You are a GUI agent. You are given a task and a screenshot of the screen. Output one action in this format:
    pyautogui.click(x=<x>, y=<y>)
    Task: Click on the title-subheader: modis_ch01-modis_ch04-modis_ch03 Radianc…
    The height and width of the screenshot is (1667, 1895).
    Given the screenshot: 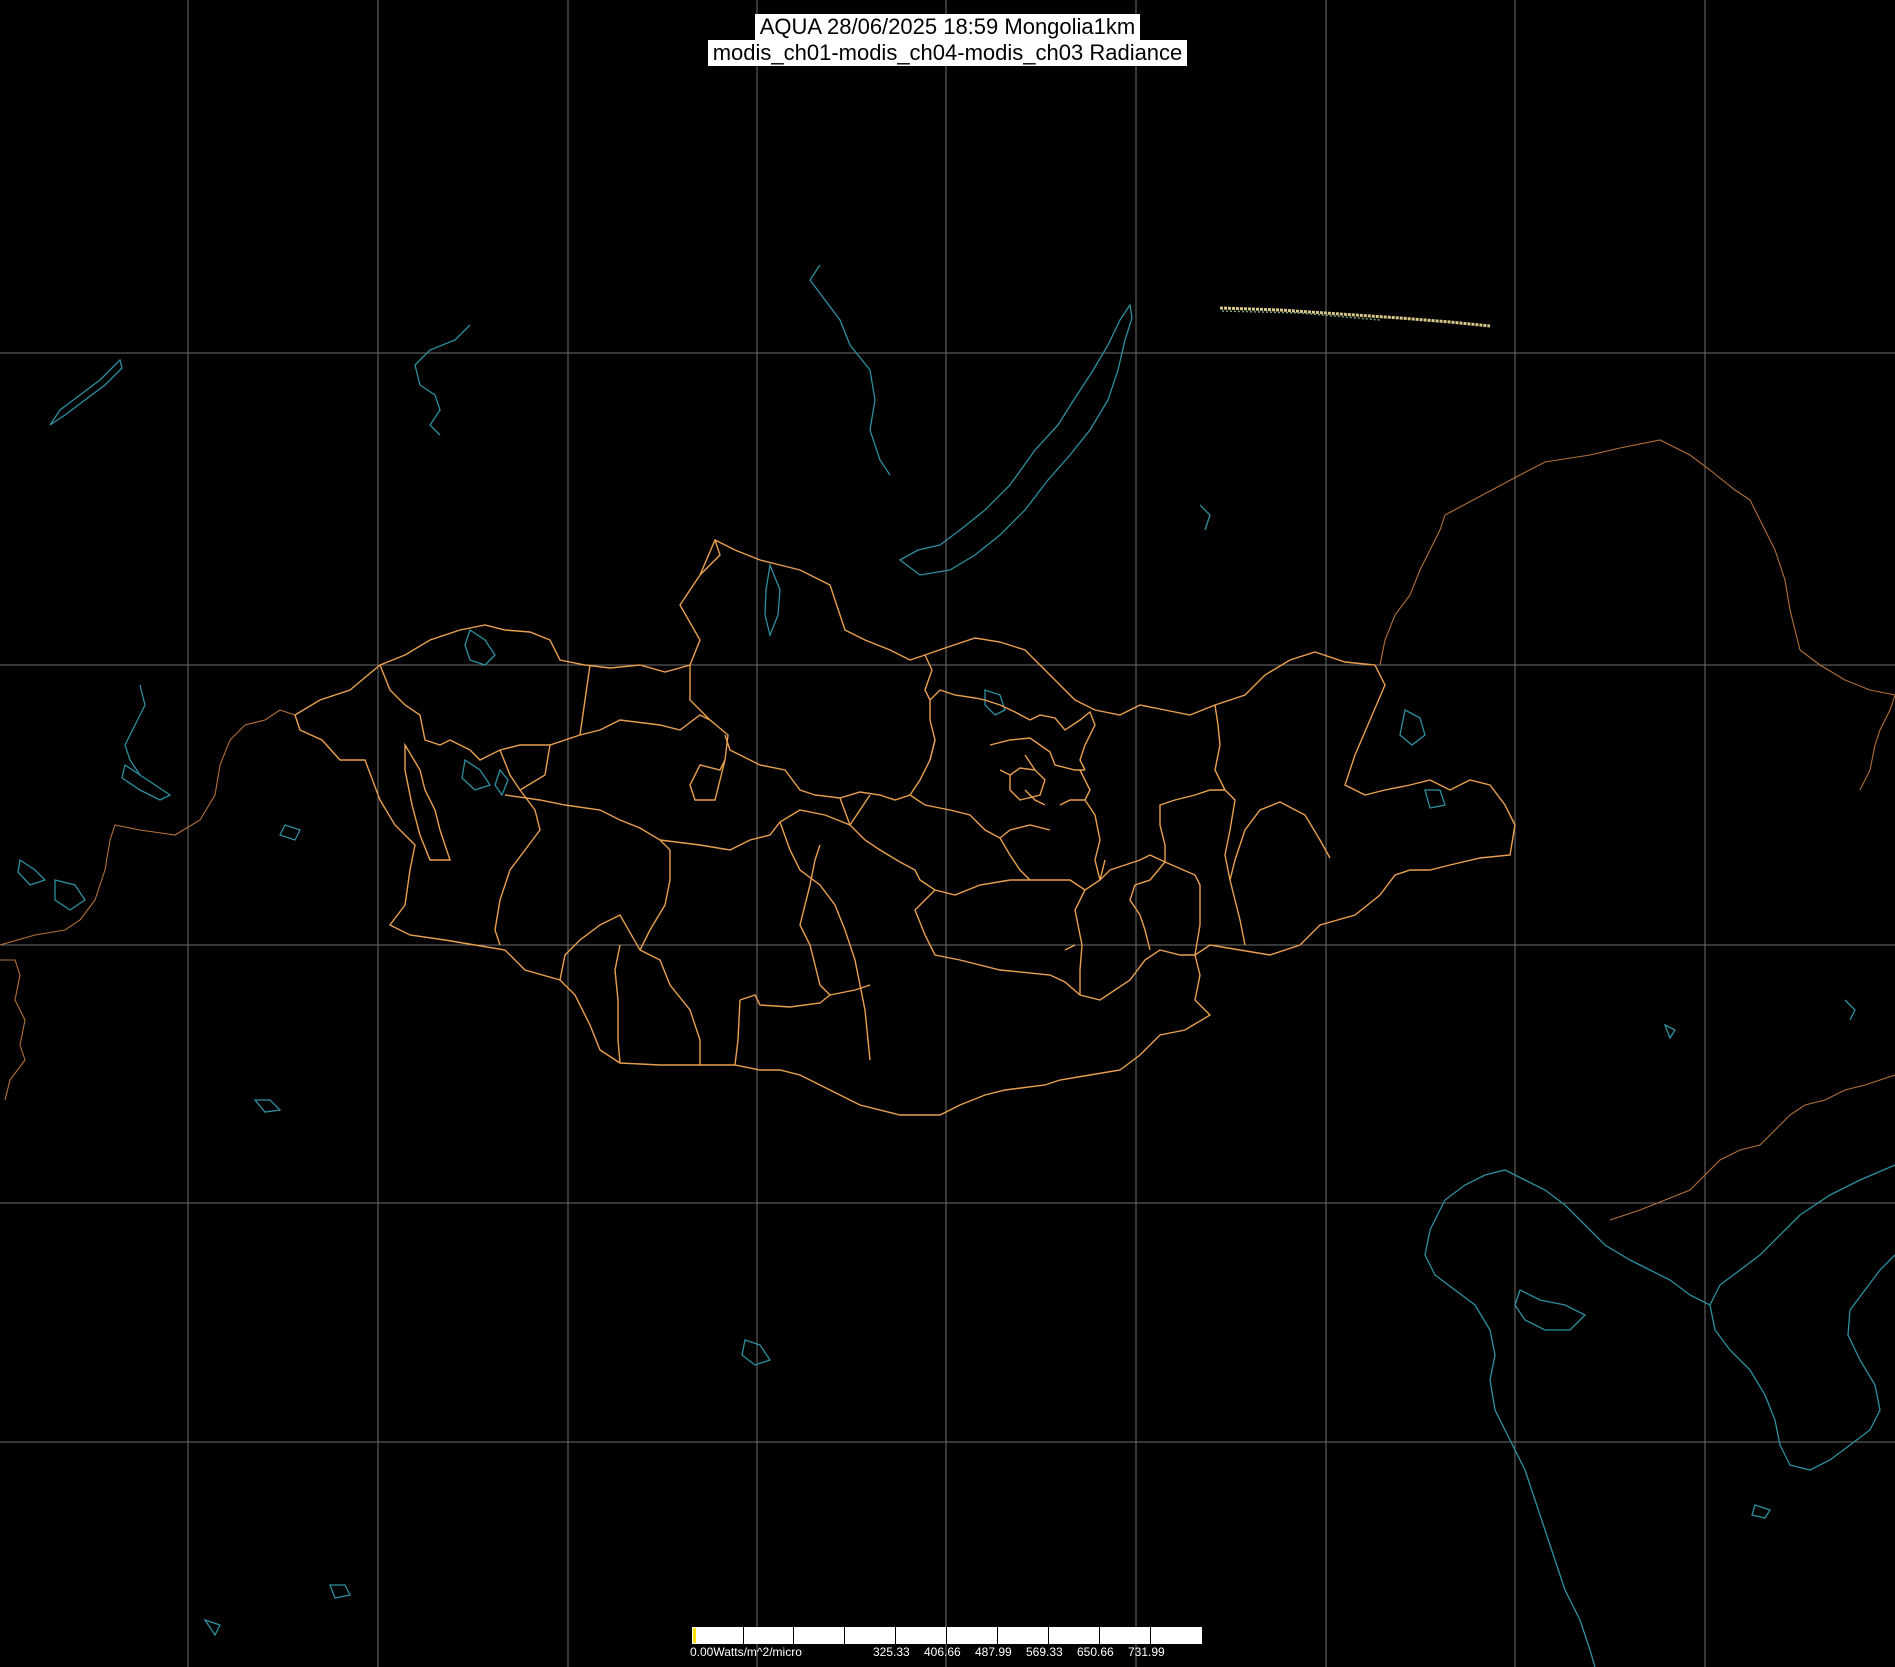 What is the action you would take?
    pyautogui.click(x=947, y=53)
    